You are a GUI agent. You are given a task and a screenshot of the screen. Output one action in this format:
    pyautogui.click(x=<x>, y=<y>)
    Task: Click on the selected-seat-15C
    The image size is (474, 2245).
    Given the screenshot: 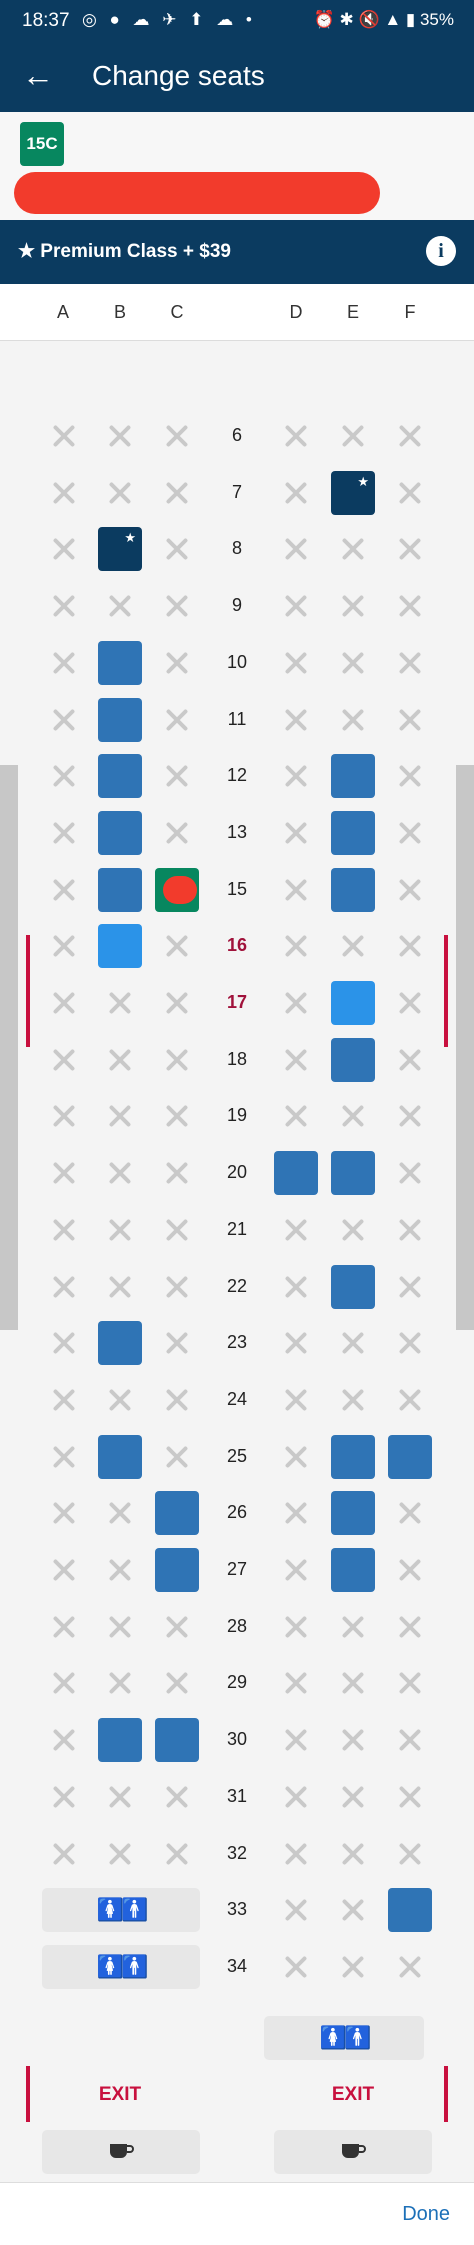 What is the action you would take?
    pyautogui.click(x=177, y=890)
    